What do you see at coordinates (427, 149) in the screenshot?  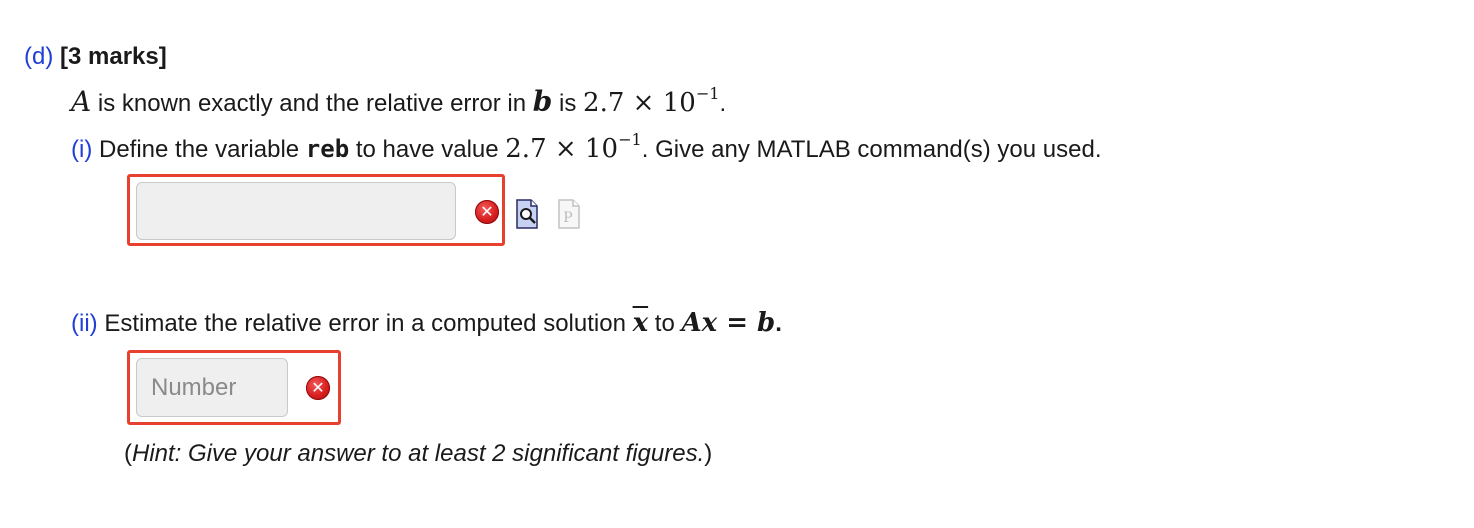 I see `sub-i-text-2: to have value` at bounding box center [427, 149].